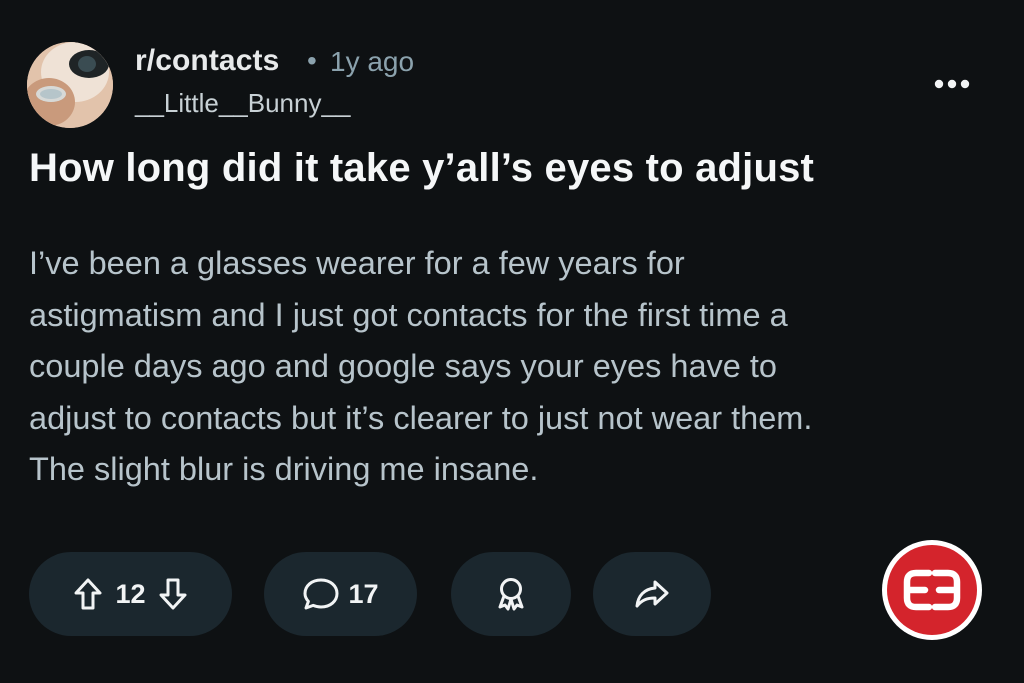  I want to click on comment-bubble-icon, so click(321, 594).